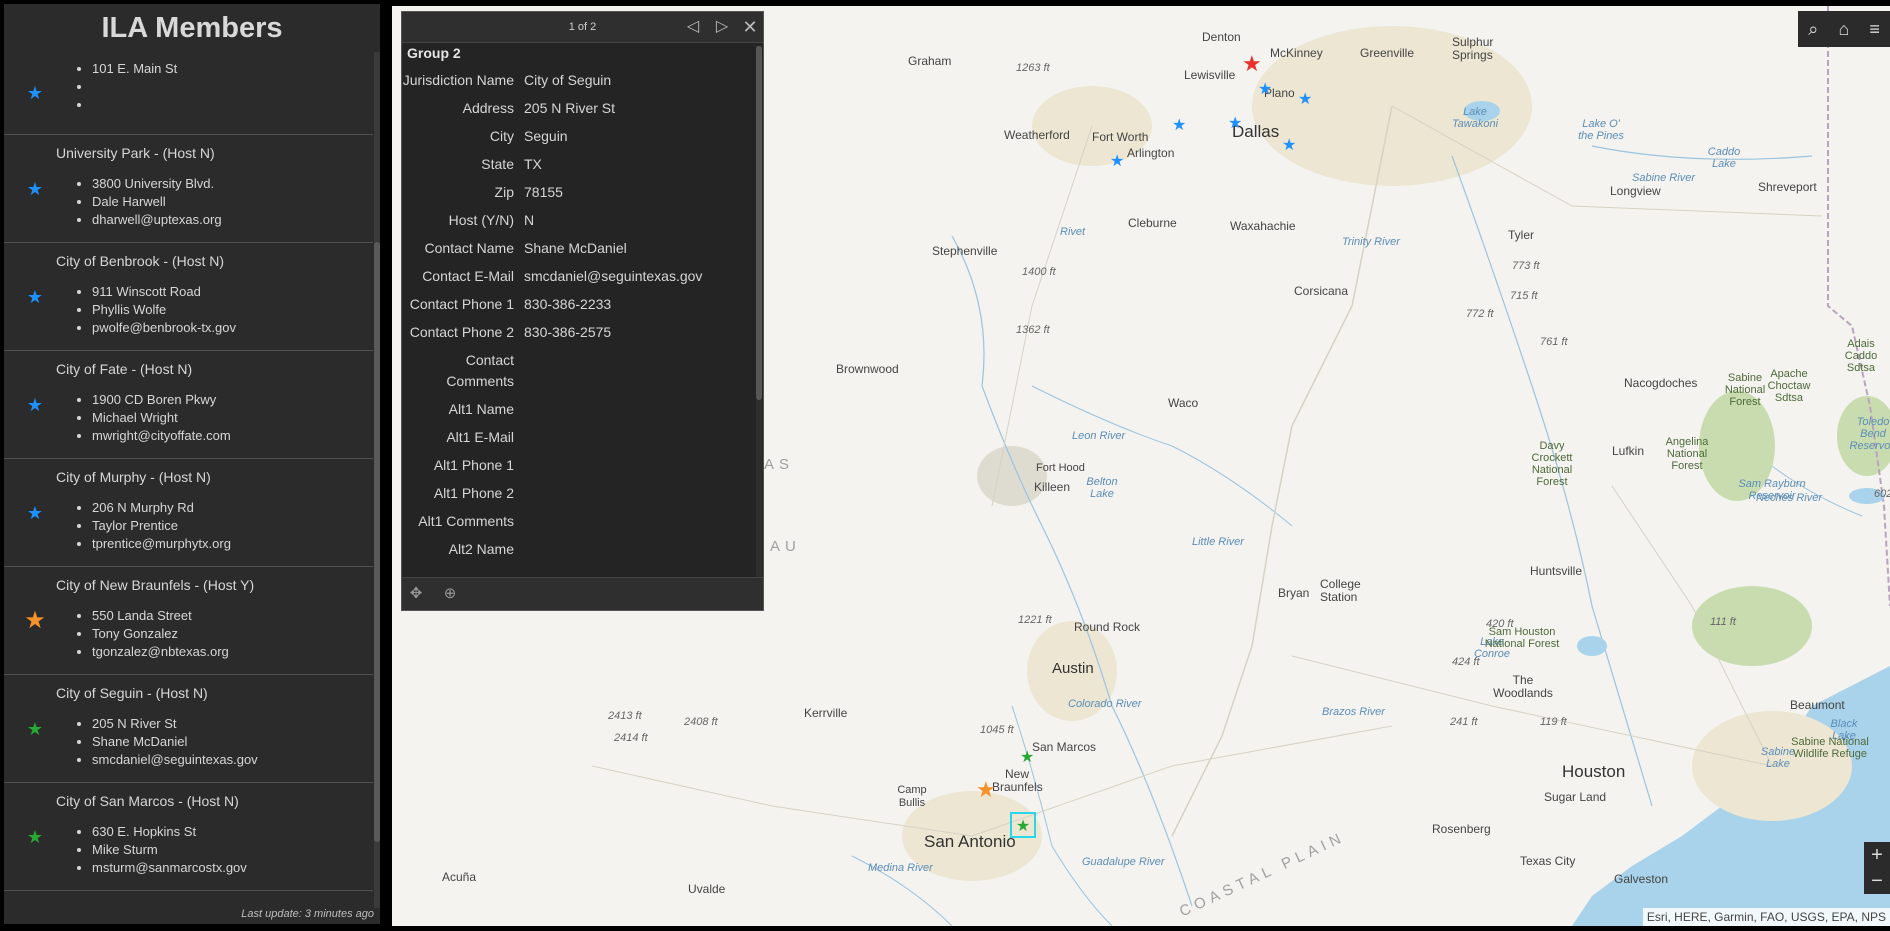  Describe the element at coordinates (463, 80) in the screenshot. I see `attribute-label: Jurisdiction Name` at that location.